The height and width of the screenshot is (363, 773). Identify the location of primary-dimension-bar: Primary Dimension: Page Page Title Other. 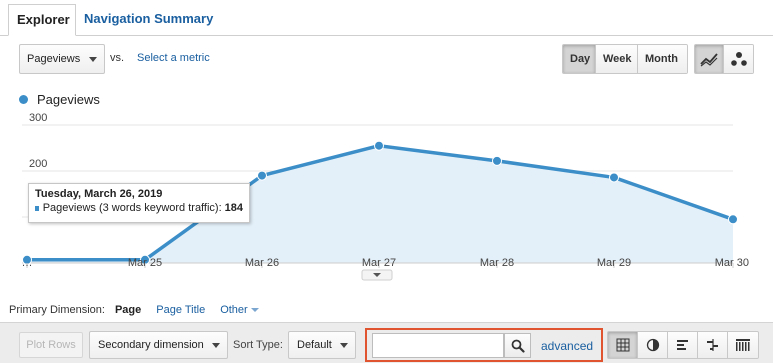
(134, 310).